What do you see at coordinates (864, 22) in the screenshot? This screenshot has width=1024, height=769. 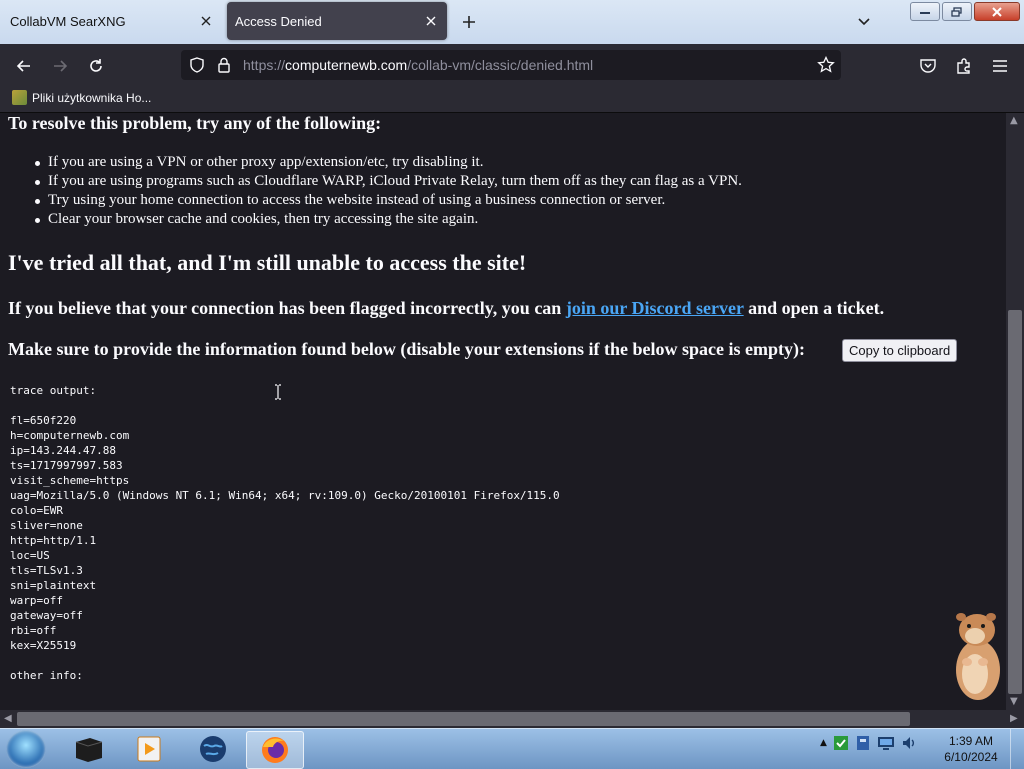 I see `chevron-down-icon` at bounding box center [864, 22].